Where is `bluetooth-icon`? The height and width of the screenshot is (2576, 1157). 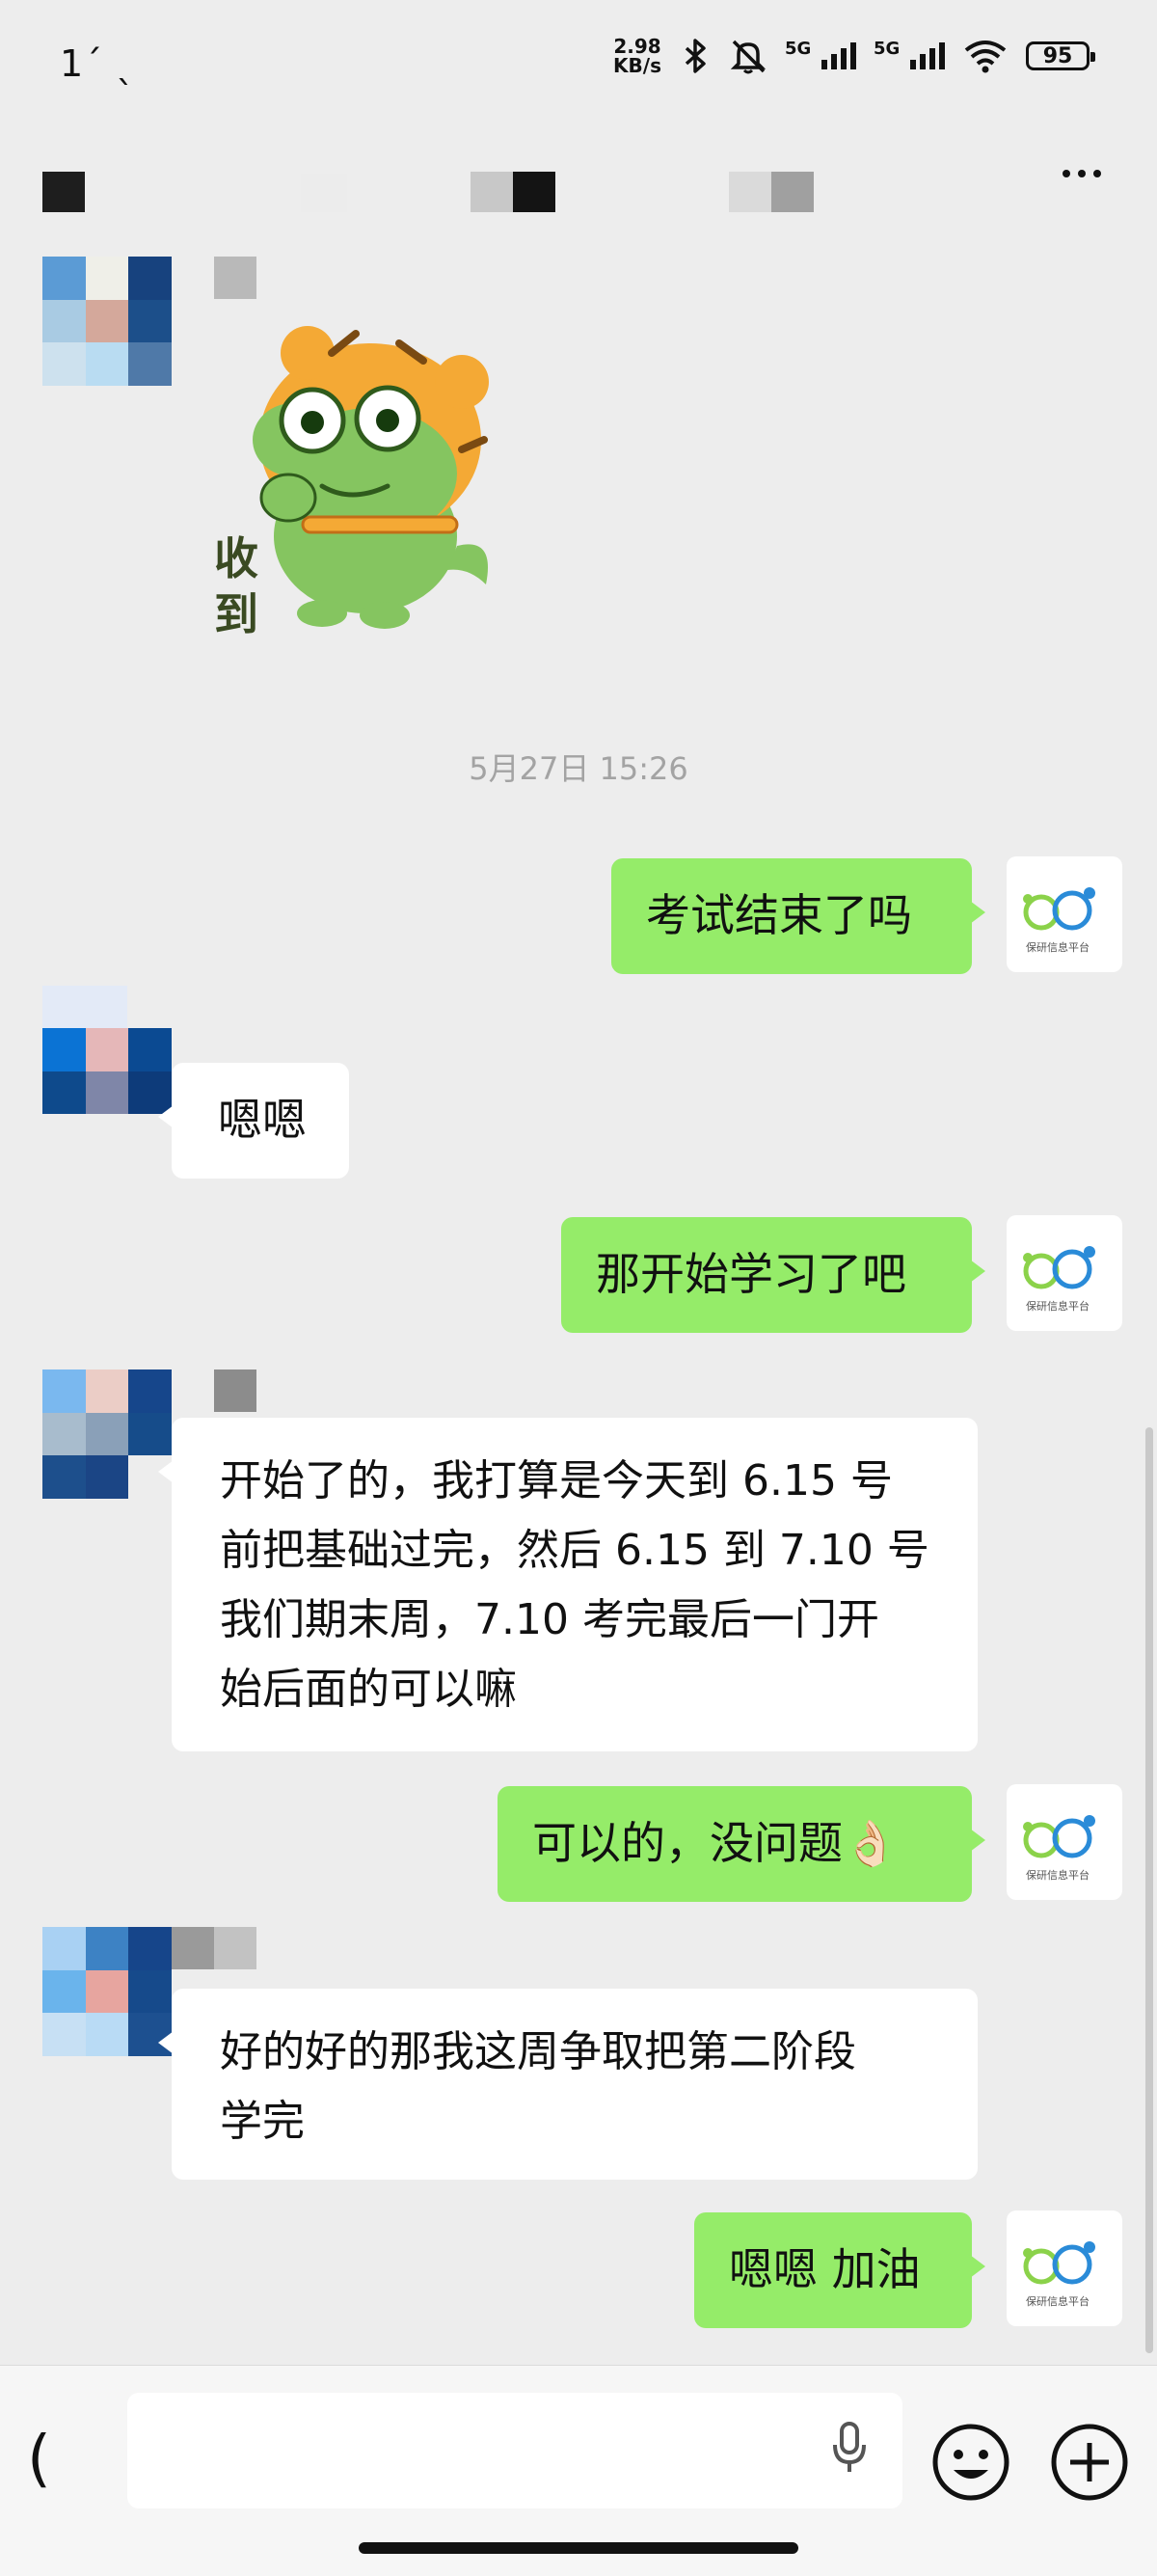
bluetooth-icon is located at coordinates (695, 56).